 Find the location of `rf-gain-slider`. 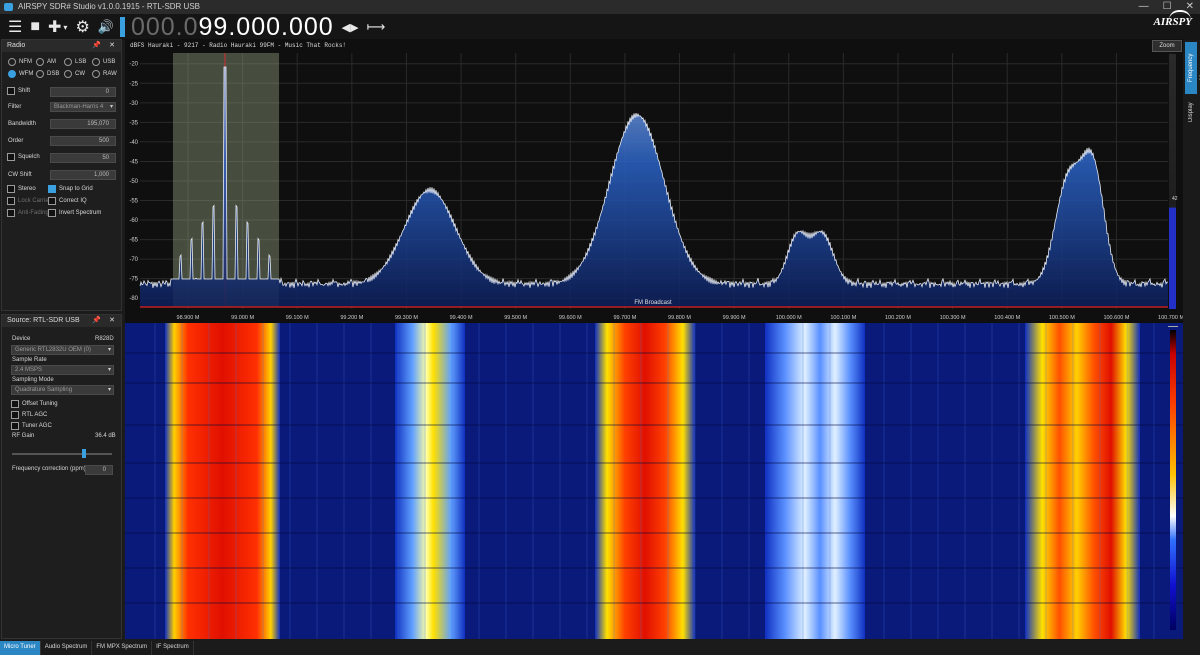

rf-gain-slider is located at coordinates (62, 454).